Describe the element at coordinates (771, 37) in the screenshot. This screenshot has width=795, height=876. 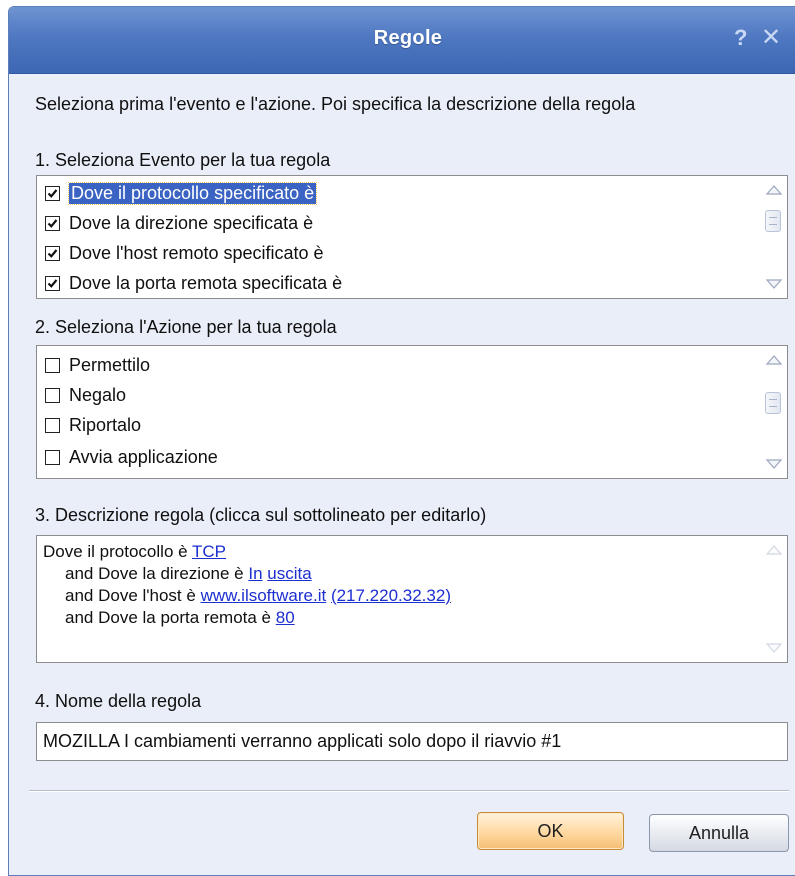
I see `close-icon: ✕` at that location.